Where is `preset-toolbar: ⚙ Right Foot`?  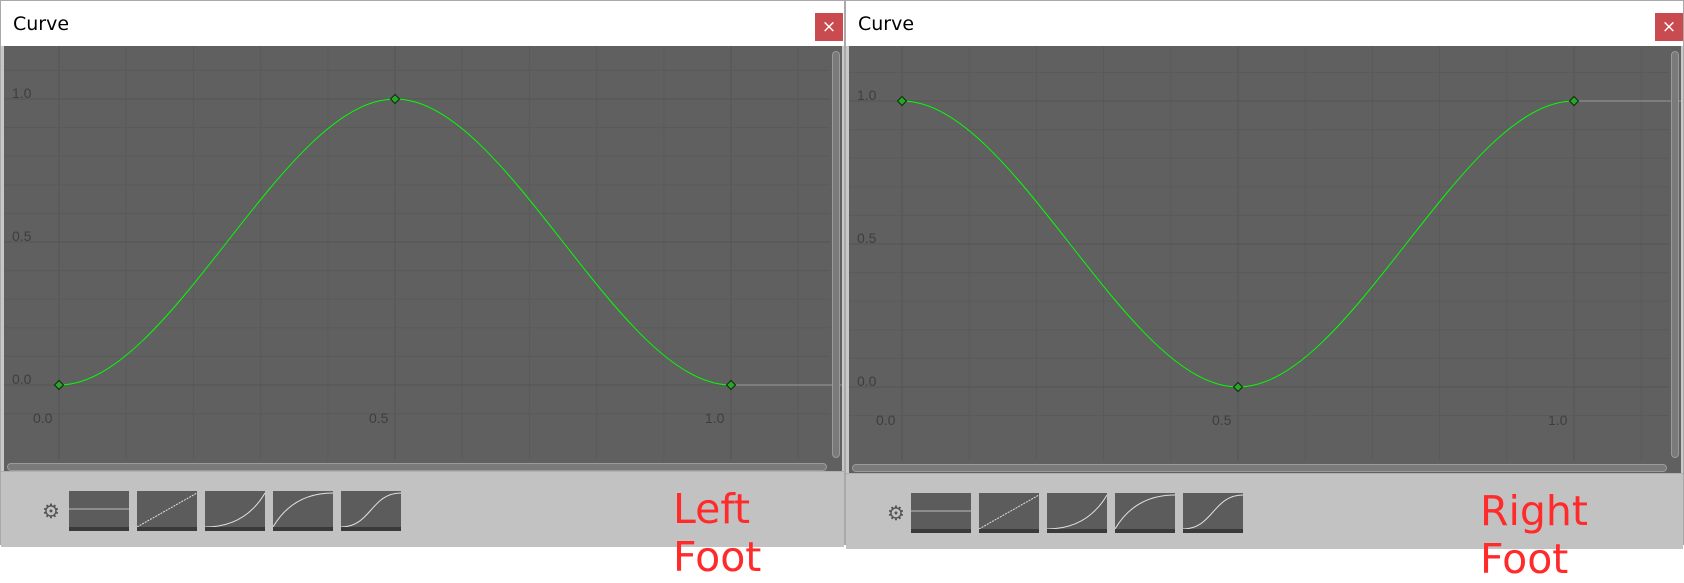 preset-toolbar: ⚙ Right Foot is located at coordinates (1264, 528).